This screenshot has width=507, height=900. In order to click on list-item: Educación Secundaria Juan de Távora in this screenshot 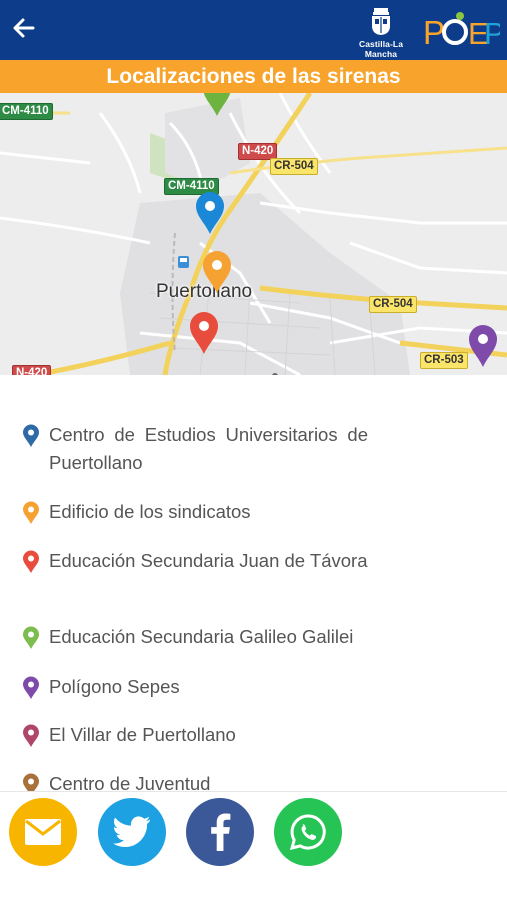, I will do `click(195, 561)`.